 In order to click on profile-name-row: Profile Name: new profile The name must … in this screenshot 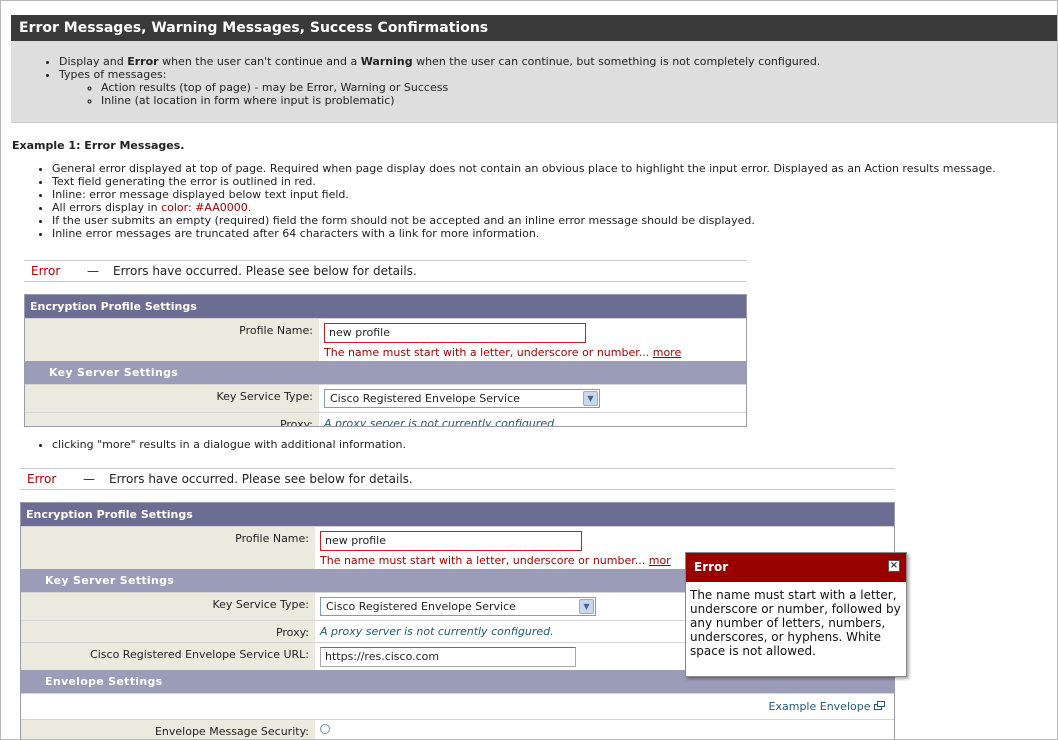, I will do `click(385, 339)`.